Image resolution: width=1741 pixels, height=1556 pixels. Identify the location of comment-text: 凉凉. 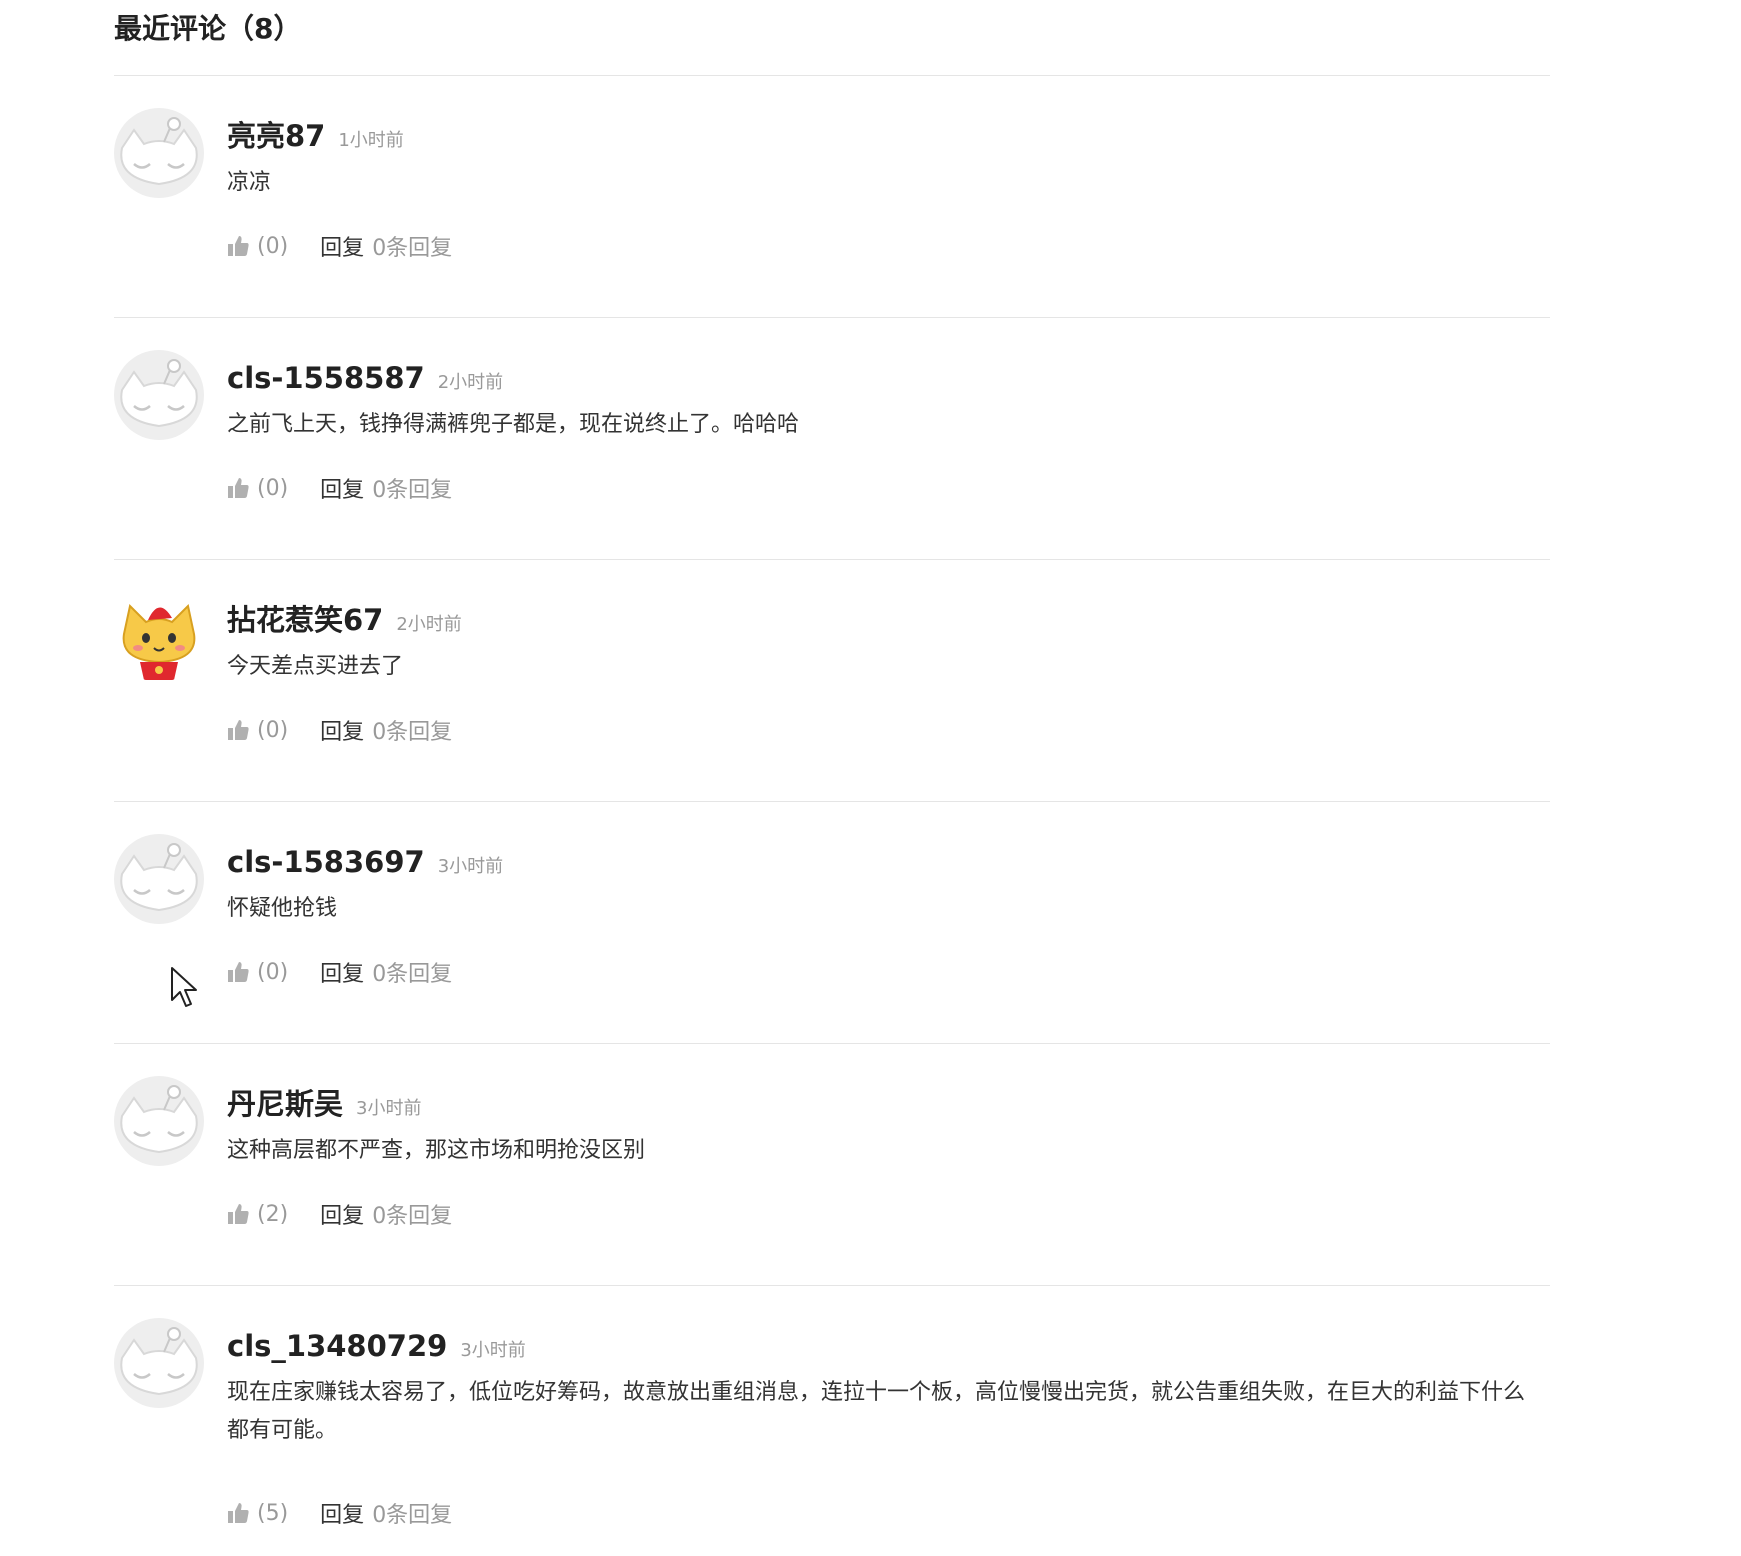
(249, 182).